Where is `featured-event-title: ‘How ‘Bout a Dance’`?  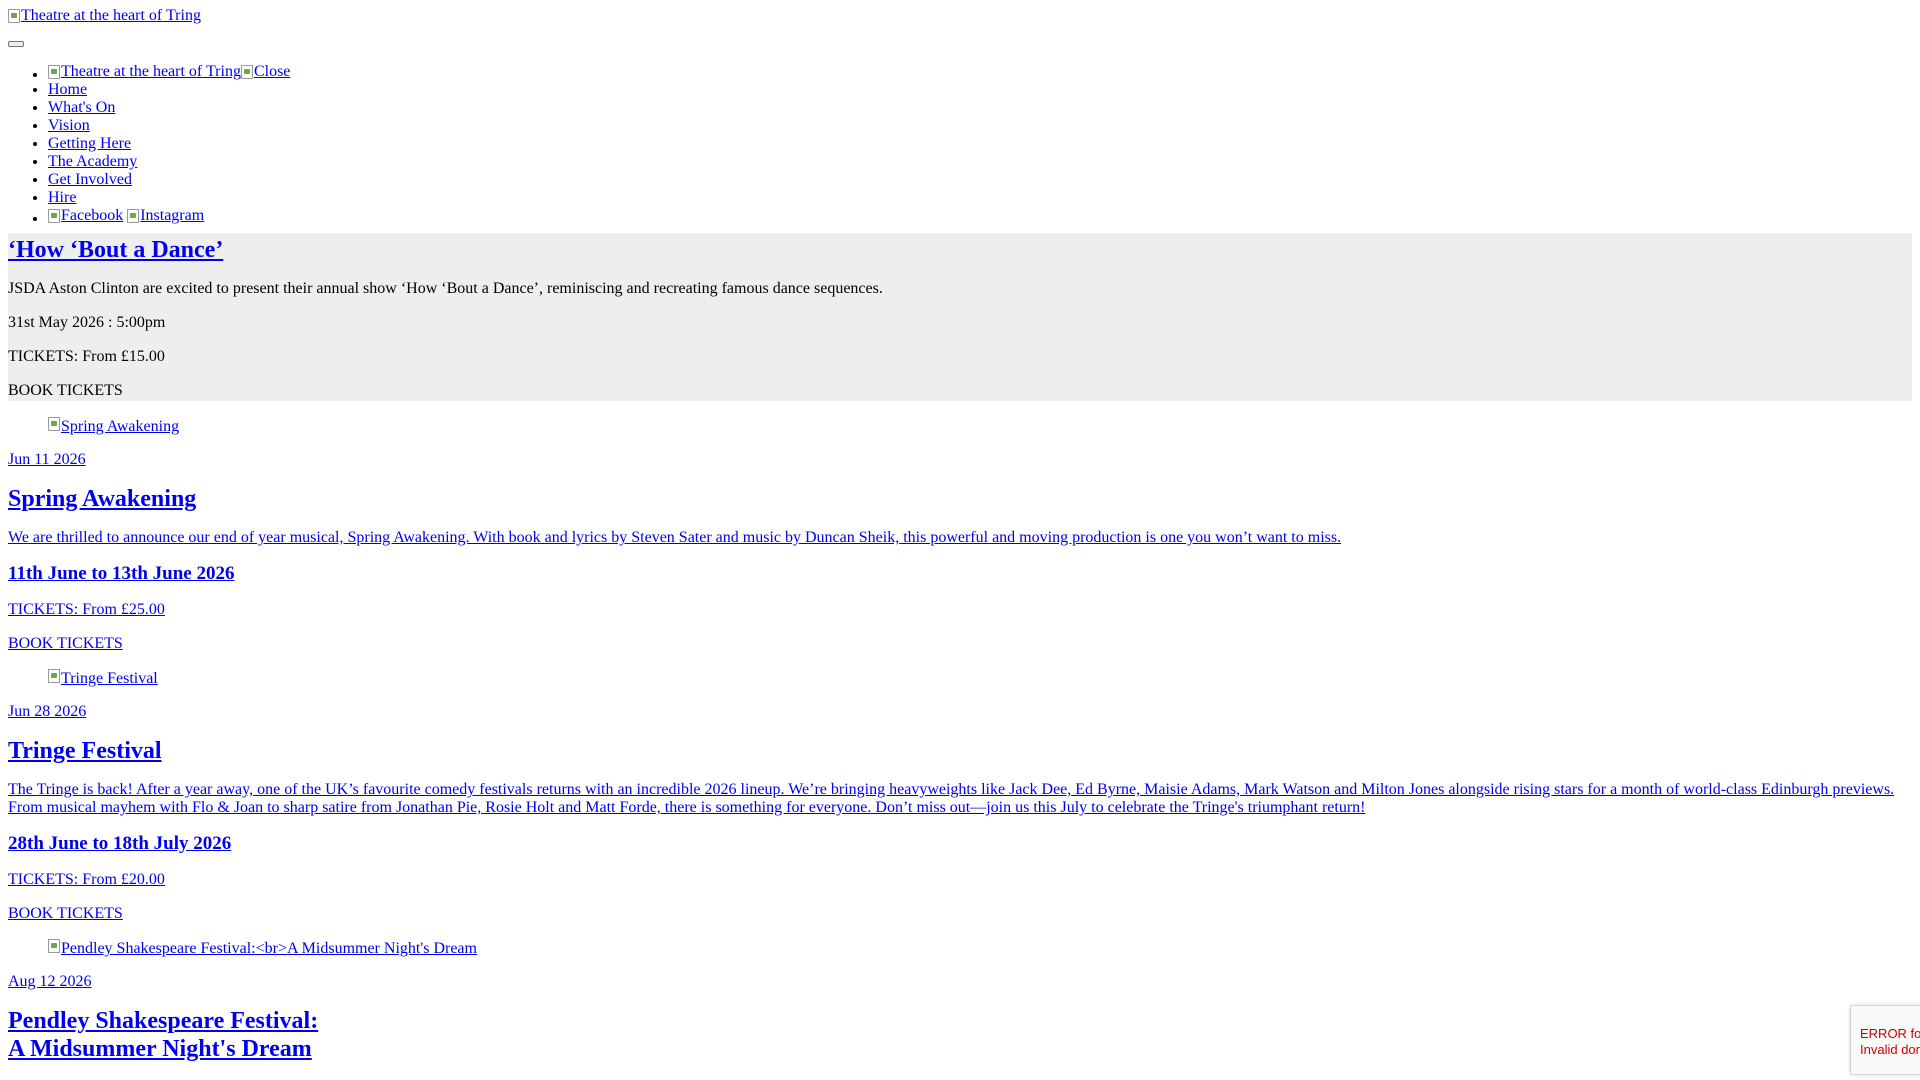
featured-event-title: ‘How ‘Bout a Dance’ is located at coordinates (960, 250).